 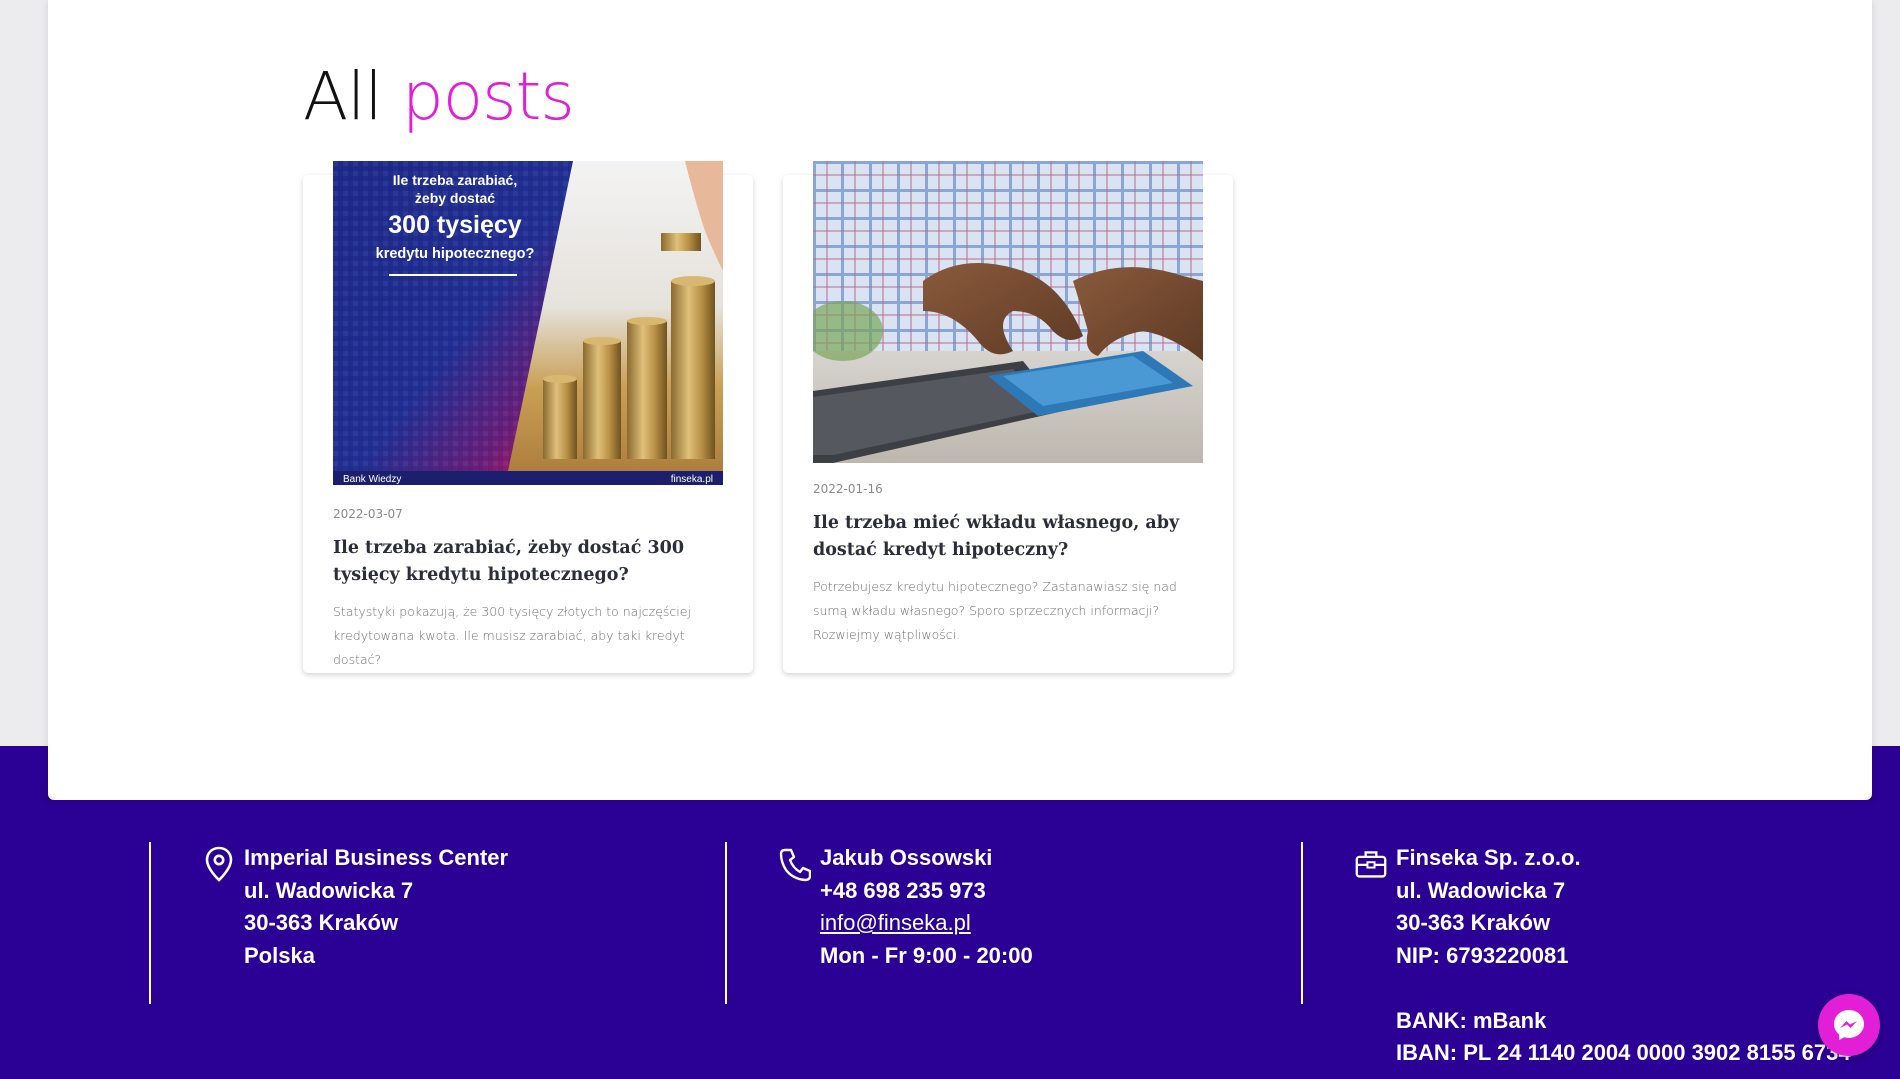 What do you see at coordinates (321, 922) in the screenshot?
I see `footer-address-line3: 30-363 Kraków` at bounding box center [321, 922].